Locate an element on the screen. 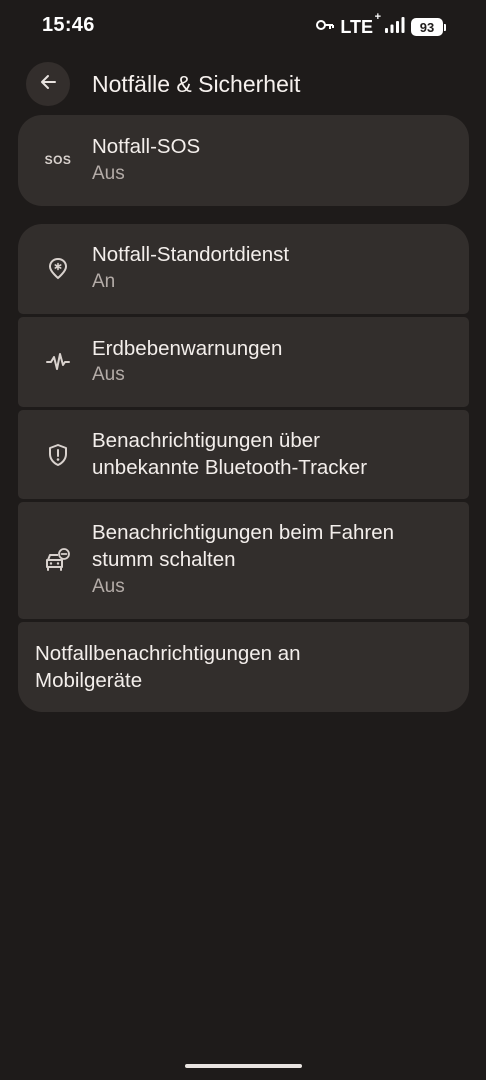 This screenshot has height=1080, width=486. network-type: LTE + is located at coordinates (360, 24).